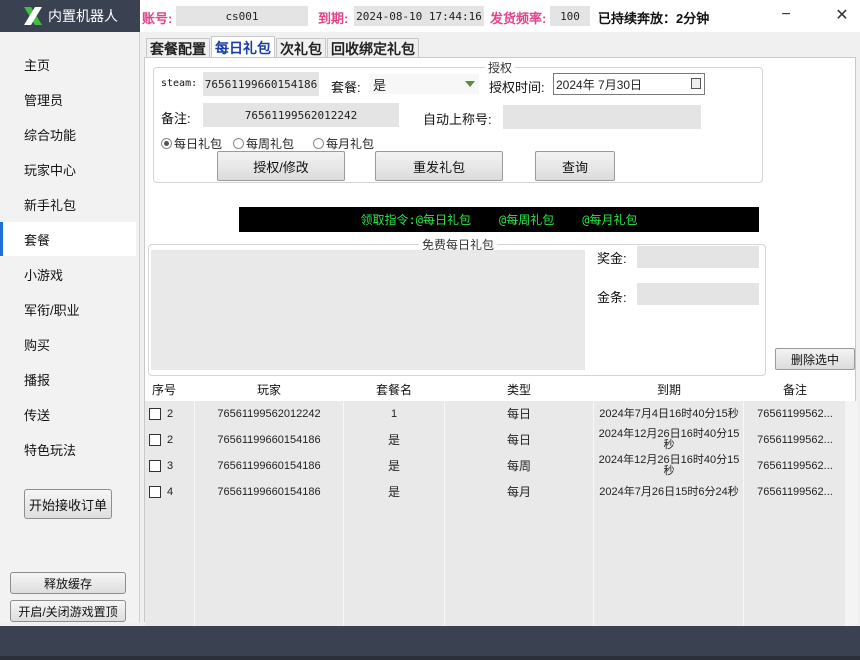 The width and height of the screenshot is (860, 660). What do you see at coordinates (842, 15) in the screenshot?
I see `close-button: ✕` at bounding box center [842, 15].